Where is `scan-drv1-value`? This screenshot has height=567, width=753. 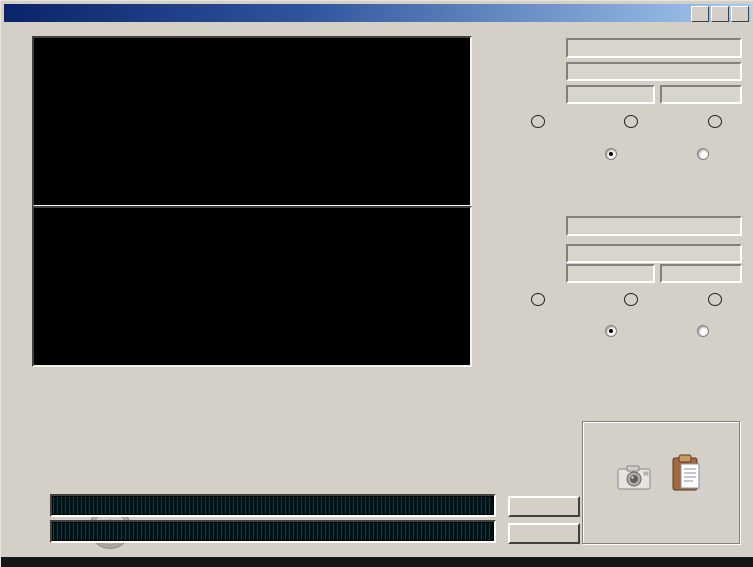 scan-drv1-value is located at coordinates (654, 48).